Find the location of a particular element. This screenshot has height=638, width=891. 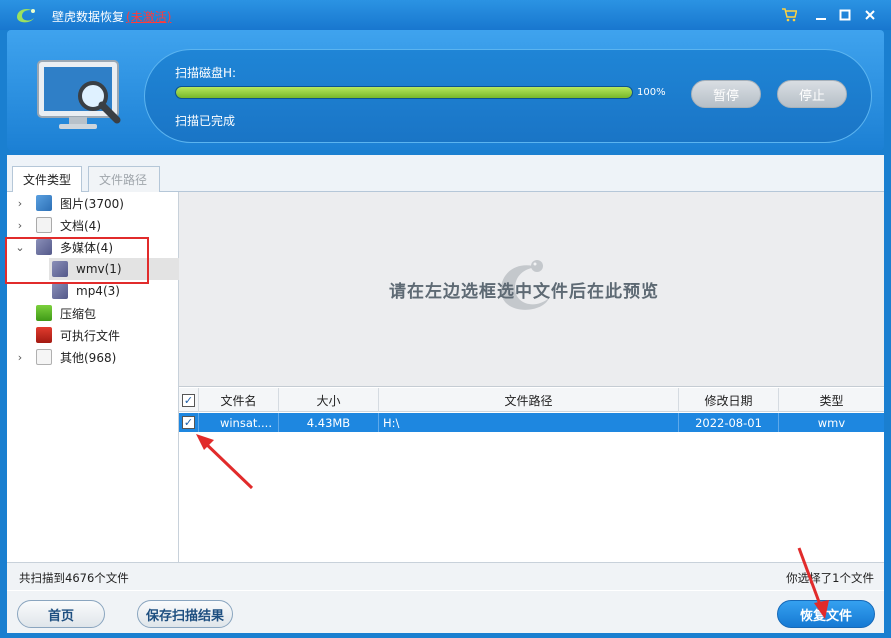

tab-file-path: 文件路径 is located at coordinates (124, 179).